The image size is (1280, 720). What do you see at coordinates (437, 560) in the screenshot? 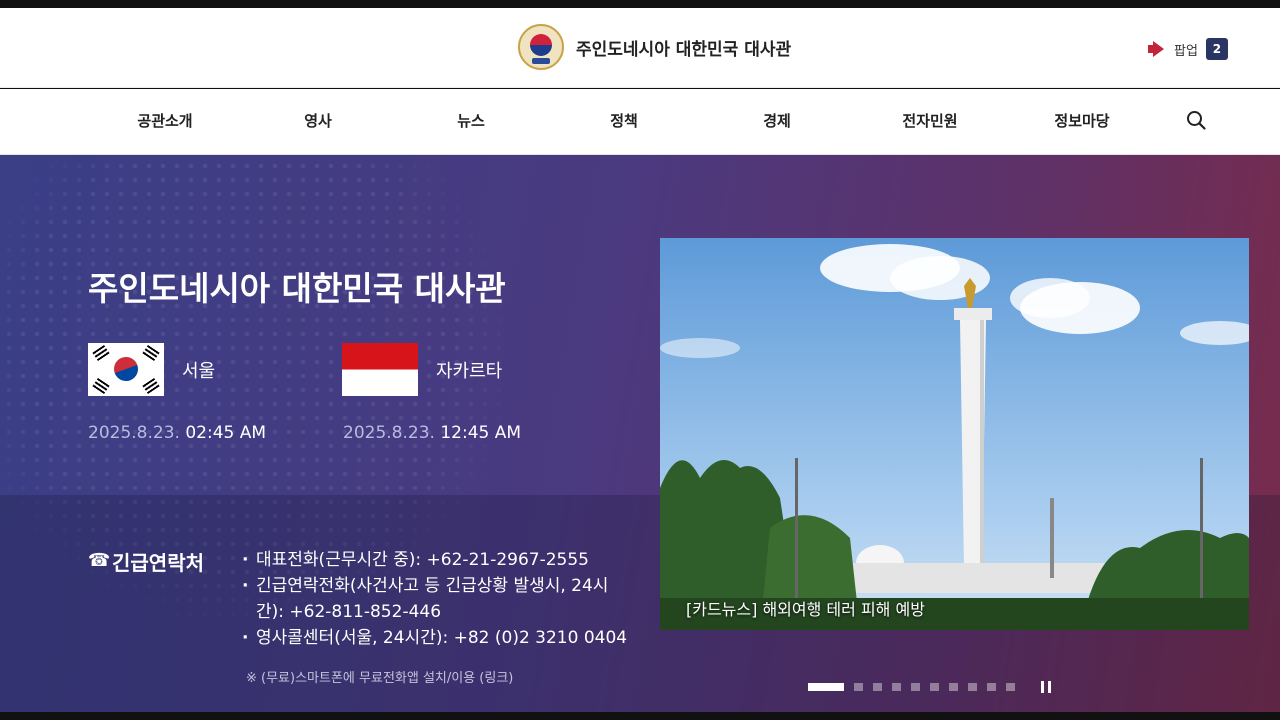
I see `contact-item-main: 대표전화(근무시간 중): +62-21-2967-2555` at bounding box center [437, 560].